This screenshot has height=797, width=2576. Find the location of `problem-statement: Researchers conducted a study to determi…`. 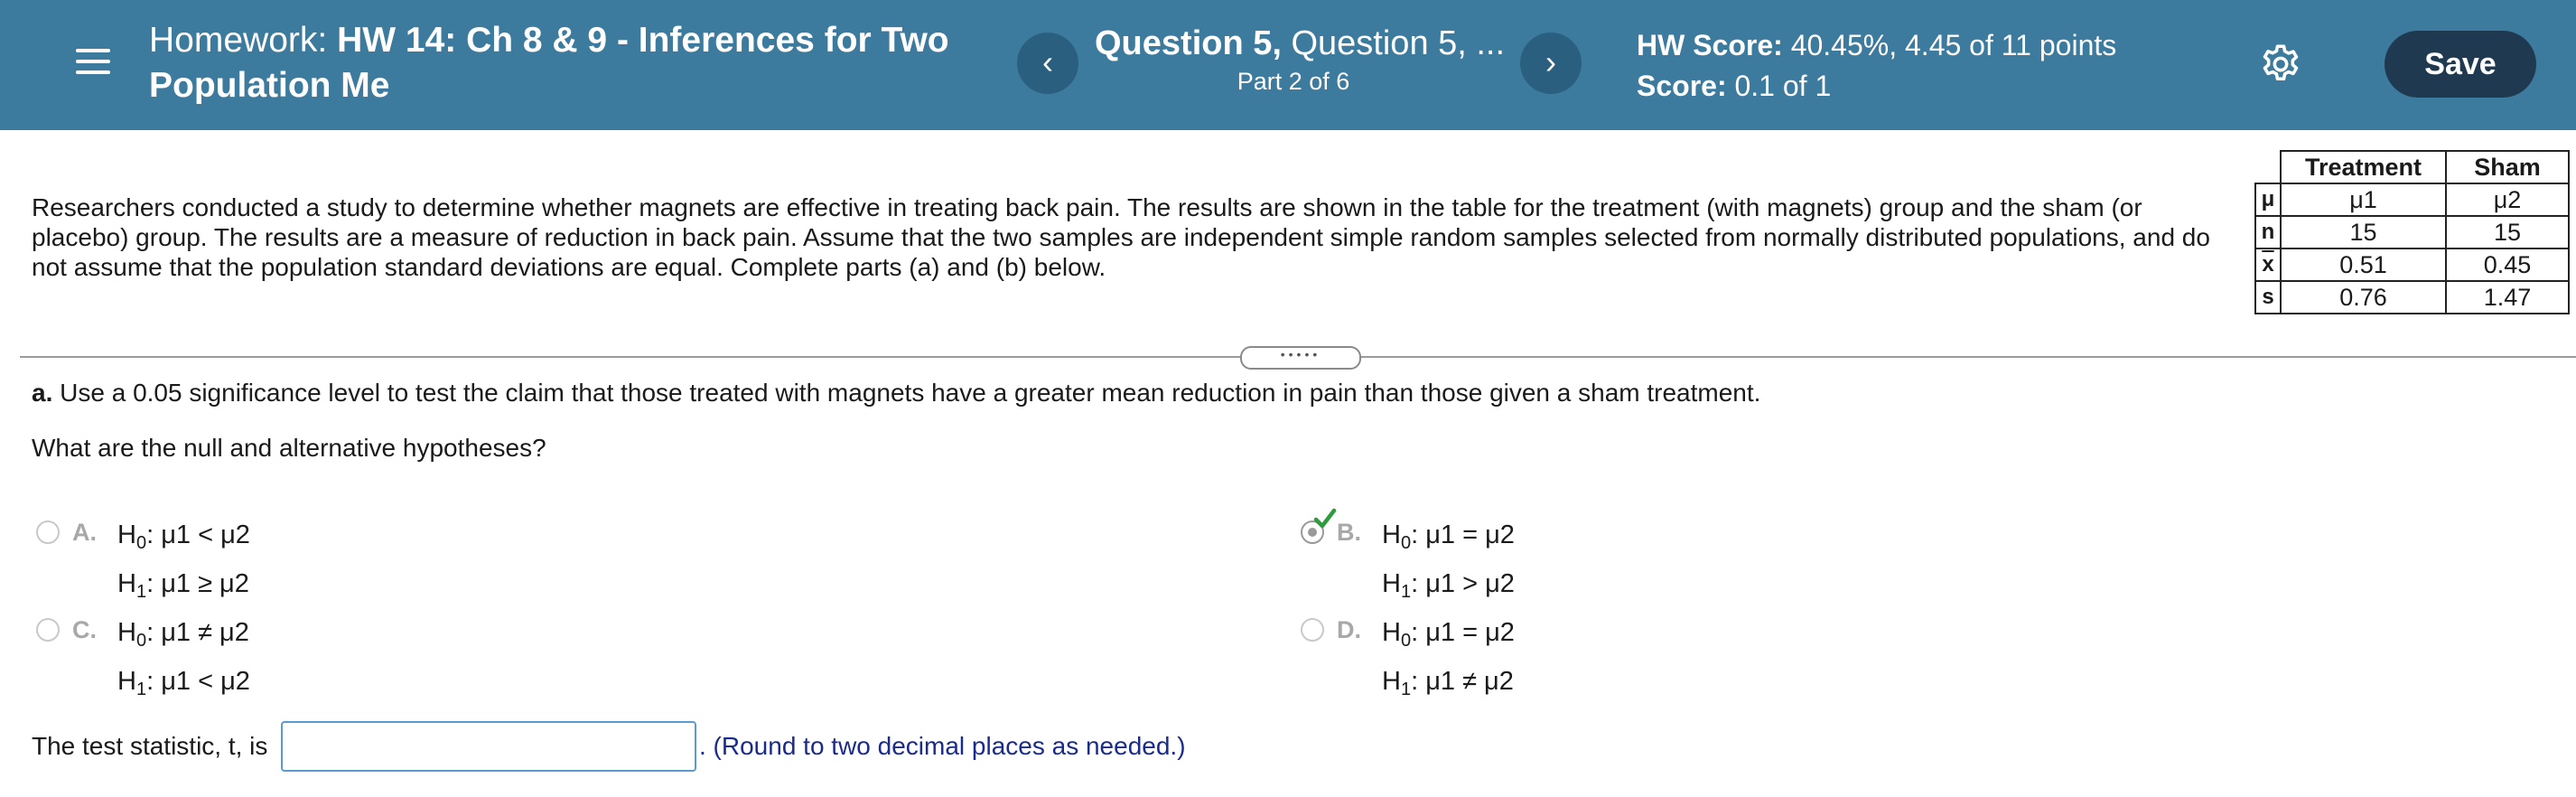

problem-statement: Researchers conducted a study to determi… is located at coordinates (1121, 237).